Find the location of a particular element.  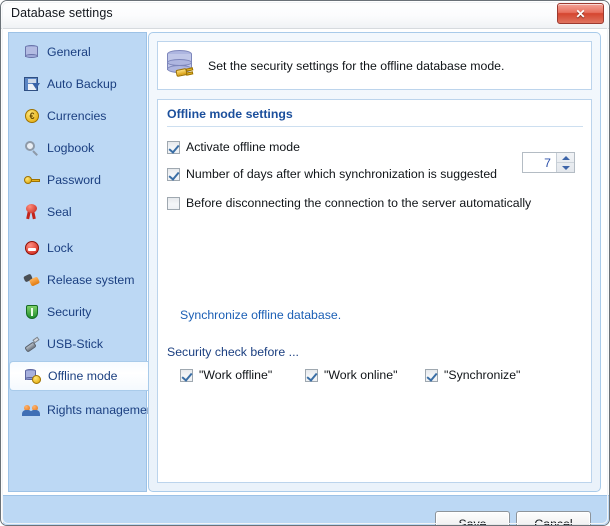

chevron-down-icon is located at coordinates (565, 167).